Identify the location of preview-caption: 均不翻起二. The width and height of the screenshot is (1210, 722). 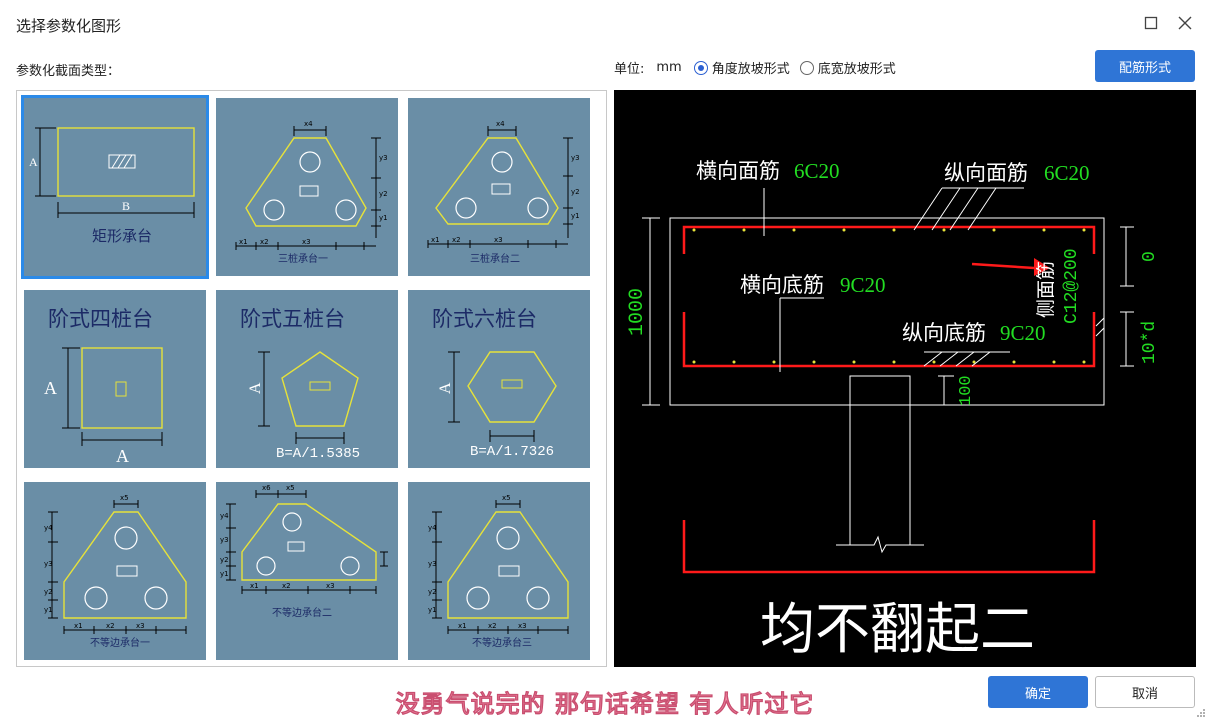
(897, 629).